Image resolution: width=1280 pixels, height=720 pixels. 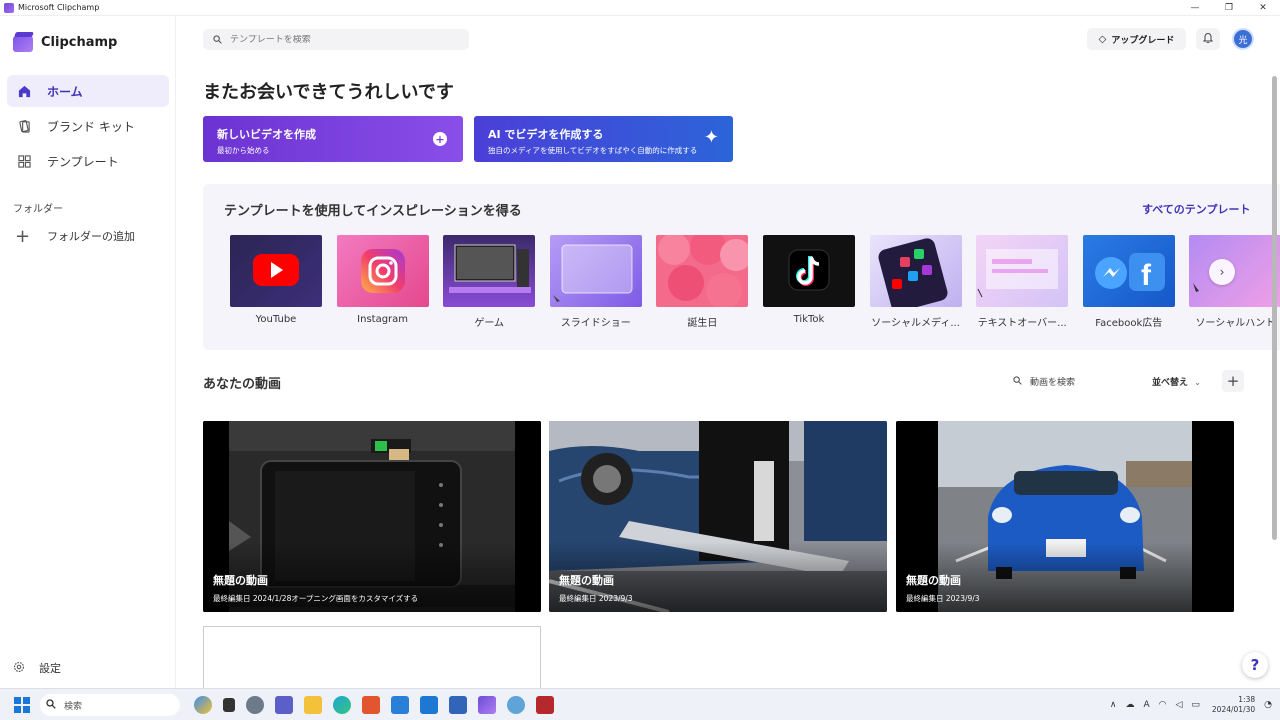 I want to click on ime-icon: A, so click(x=1146, y=705).